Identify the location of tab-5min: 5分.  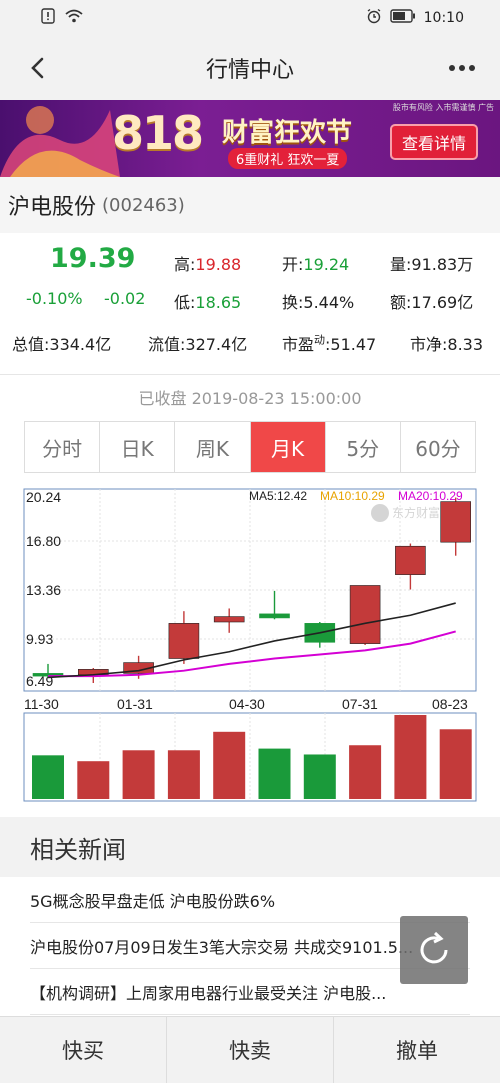
(363, 447).